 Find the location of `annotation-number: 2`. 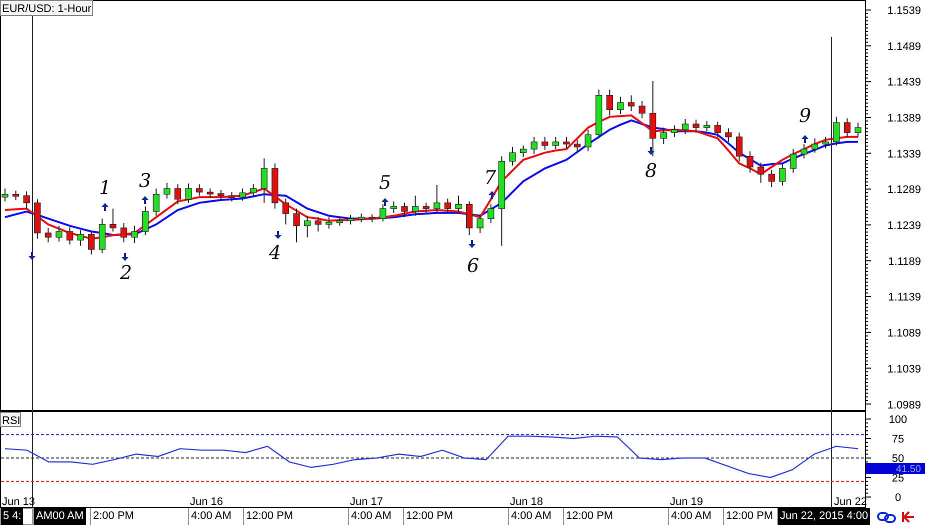

annotation-number: 2 is located at coordinates (126, 273).